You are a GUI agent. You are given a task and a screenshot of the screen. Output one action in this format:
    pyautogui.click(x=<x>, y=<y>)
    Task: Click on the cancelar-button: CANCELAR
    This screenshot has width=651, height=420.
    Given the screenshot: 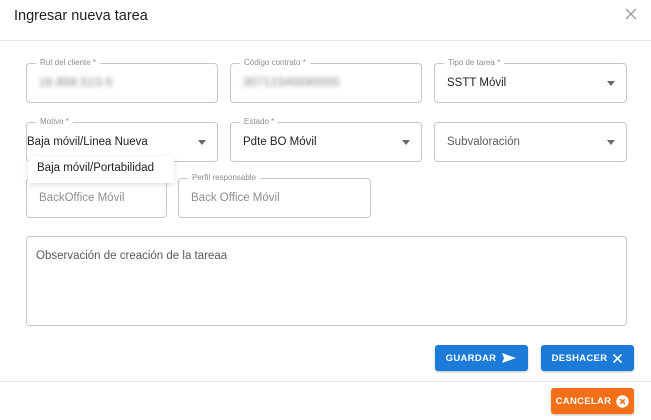 What is the action you would take?
    pyautogui.click(x=592, y=401)
    